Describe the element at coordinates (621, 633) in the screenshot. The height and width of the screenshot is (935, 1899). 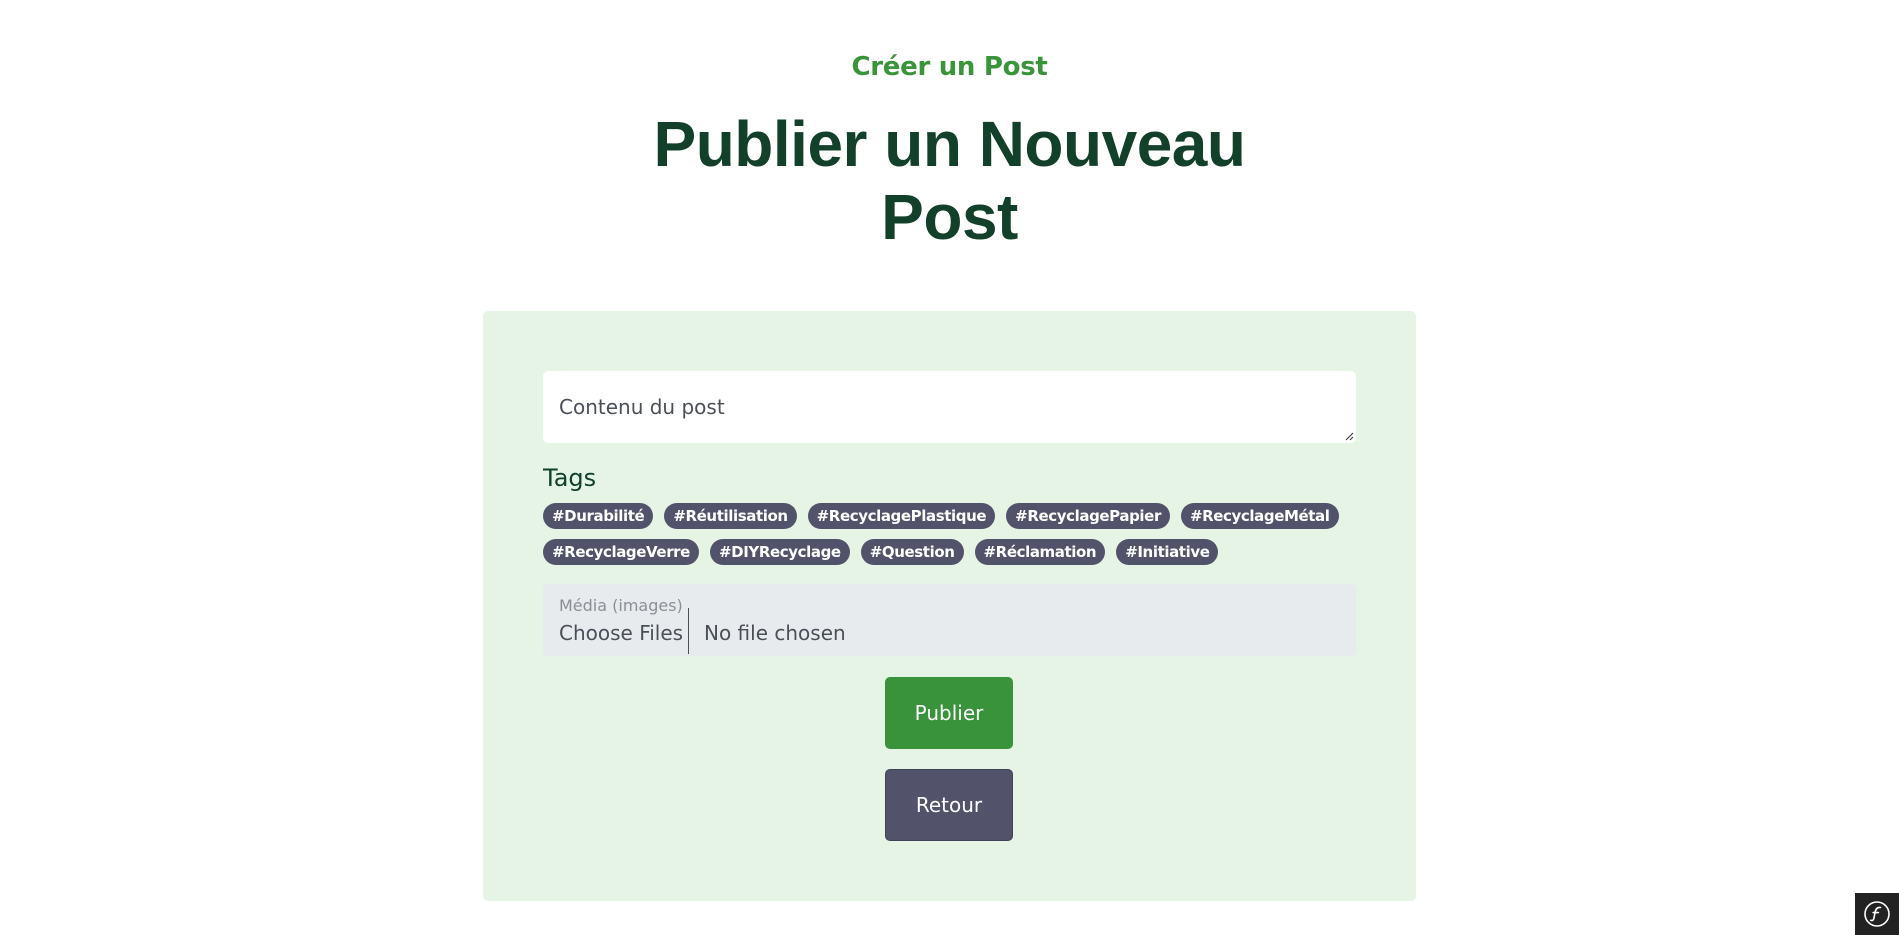
I see `choose-files-button: Choose Files` at that location.